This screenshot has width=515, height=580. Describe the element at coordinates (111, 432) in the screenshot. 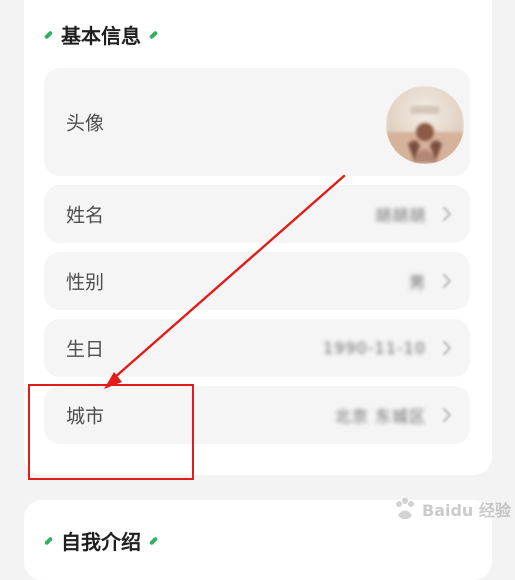

I see `highlight-box` at that location.